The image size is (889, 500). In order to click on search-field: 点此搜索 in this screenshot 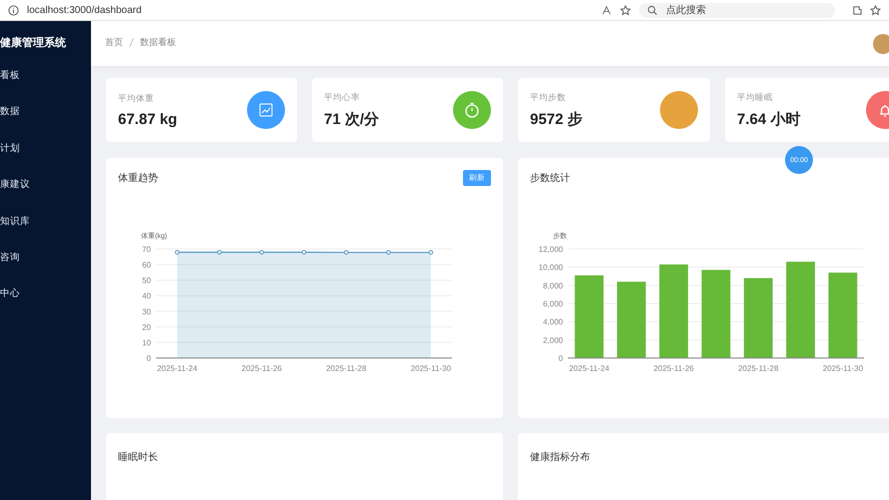, I will do `click(737, 10)`.